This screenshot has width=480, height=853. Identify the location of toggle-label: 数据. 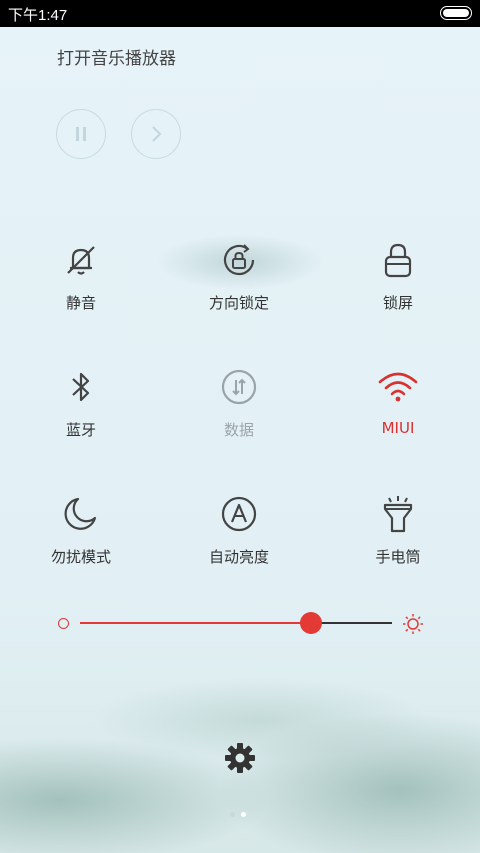
(238, 430).